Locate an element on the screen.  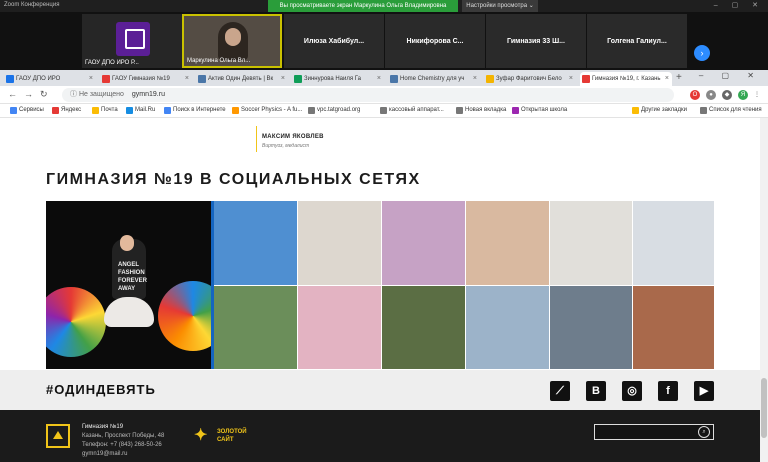
browser-tab: Актив Один Девять | Вк × is located at coordinates (242, 79).